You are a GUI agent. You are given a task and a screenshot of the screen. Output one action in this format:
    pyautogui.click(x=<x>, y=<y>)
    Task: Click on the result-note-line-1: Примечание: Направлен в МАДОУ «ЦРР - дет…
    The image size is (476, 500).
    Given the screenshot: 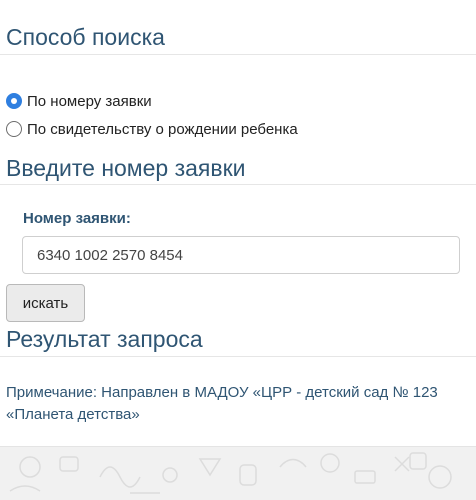 What is the action you would take?
    pyautogui.click(x=222, y=392)
    